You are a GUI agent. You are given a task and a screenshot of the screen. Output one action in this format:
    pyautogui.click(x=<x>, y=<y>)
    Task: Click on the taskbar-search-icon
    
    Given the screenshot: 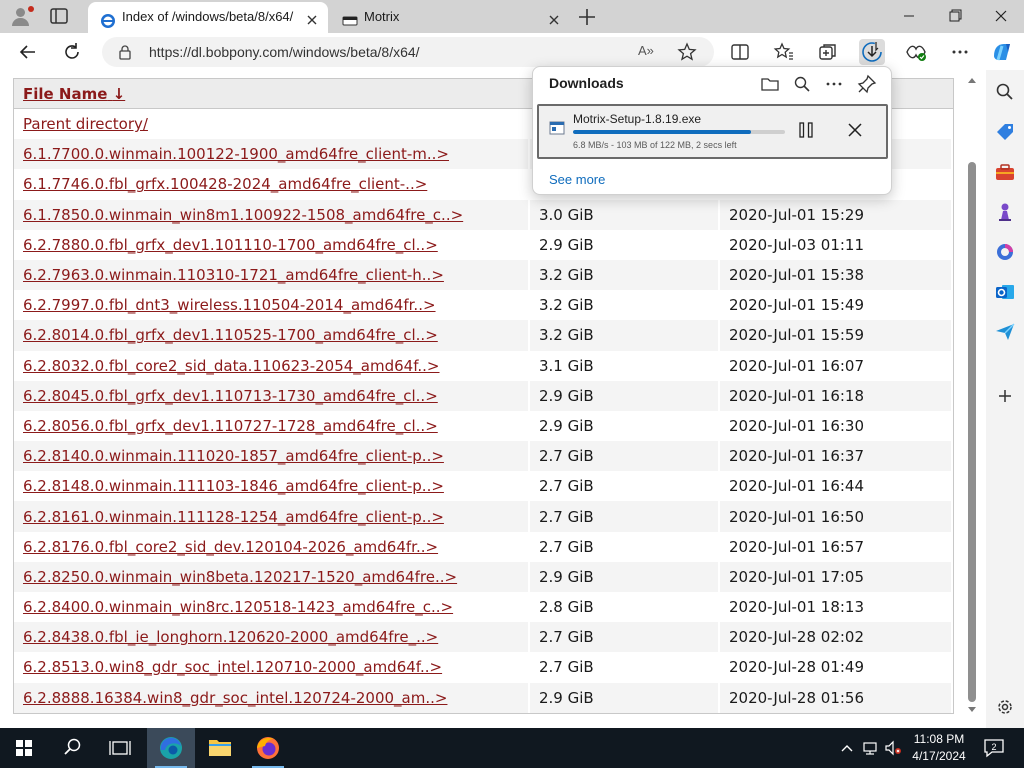 What is the action you would take?
    pyautogui.click(x=72, y=748)
    